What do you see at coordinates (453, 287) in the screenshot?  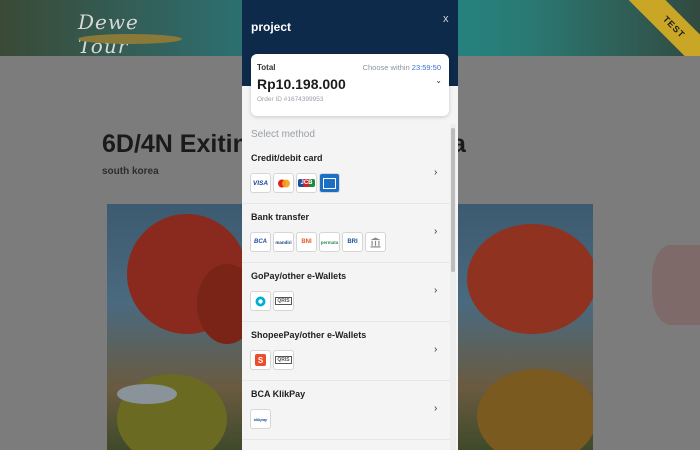 I see `method-list-scrollbar` at bounding box center [453, 287].